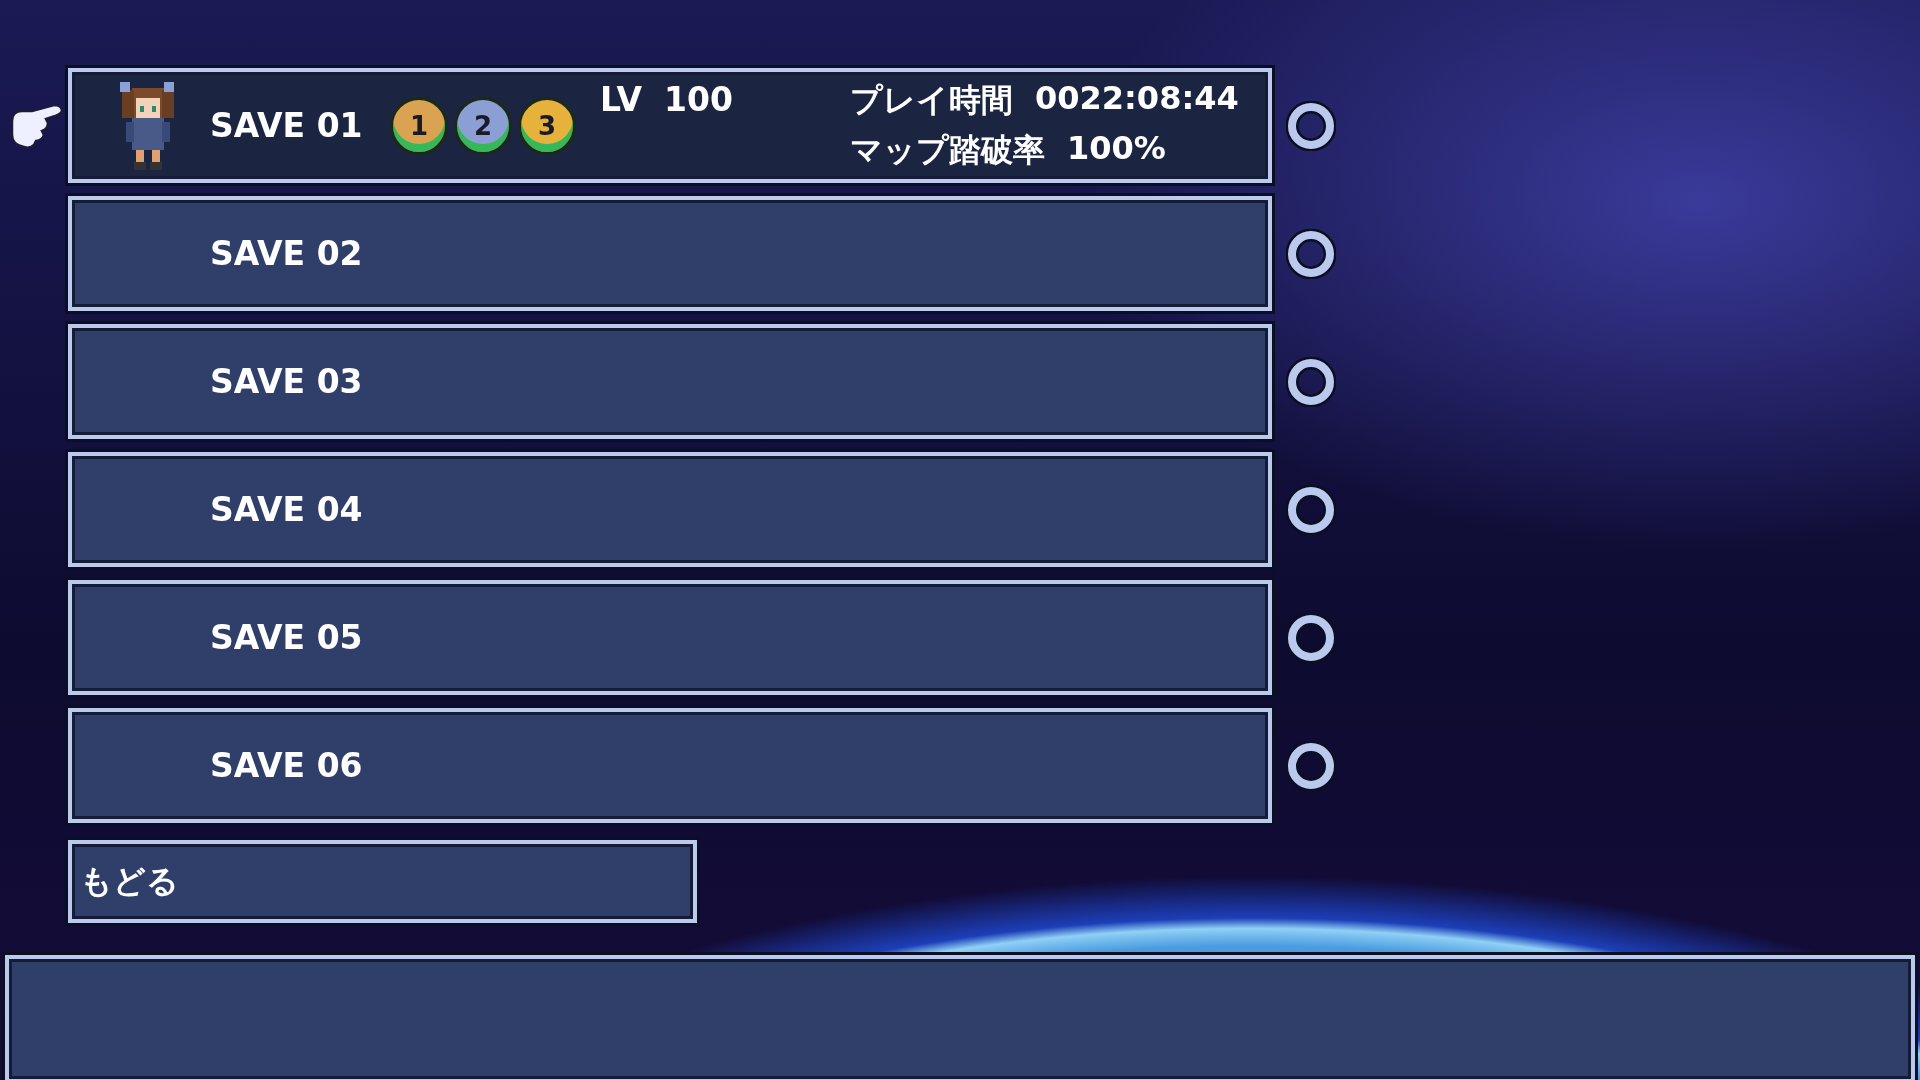 Image resolution: width=1920 pixels, height=1080 pixels. Describe the element at coordinates (621, 99) in the screenshot. I see `level-label: LV` at that location.